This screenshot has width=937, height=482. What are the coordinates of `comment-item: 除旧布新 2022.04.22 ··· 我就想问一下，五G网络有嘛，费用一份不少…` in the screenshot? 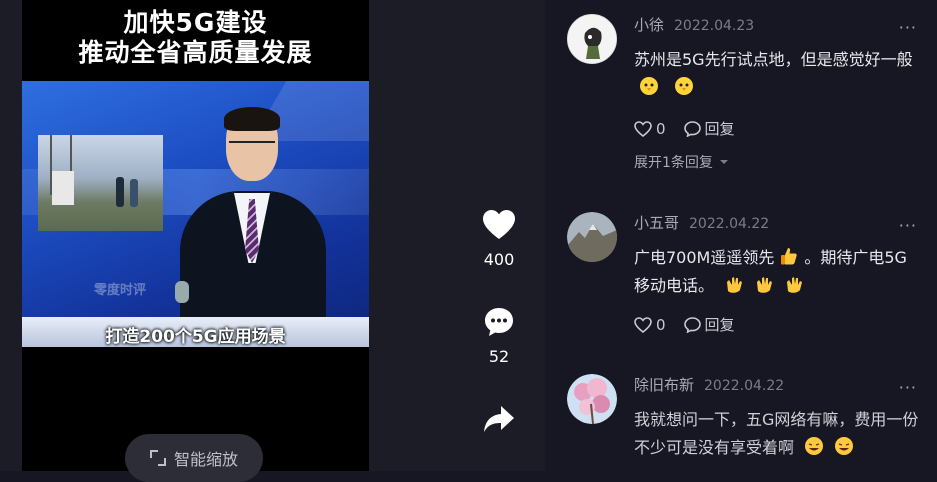 It's located at (743, 424).